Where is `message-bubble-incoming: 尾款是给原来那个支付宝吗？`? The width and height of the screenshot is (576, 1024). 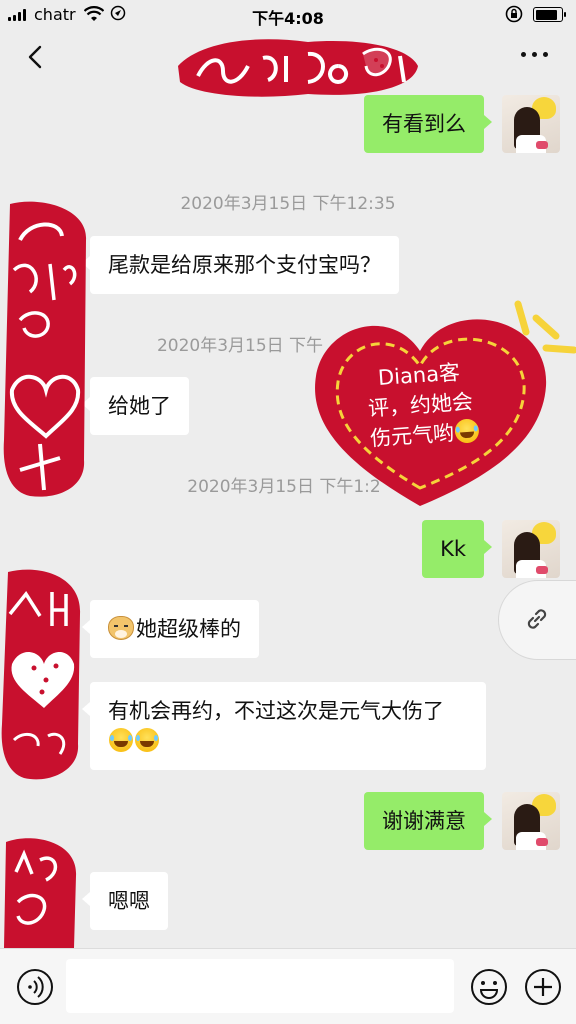 message-bubble-incoming: 尾款是给原来那个支付宝吗？ is located at coordinates (240, 265).